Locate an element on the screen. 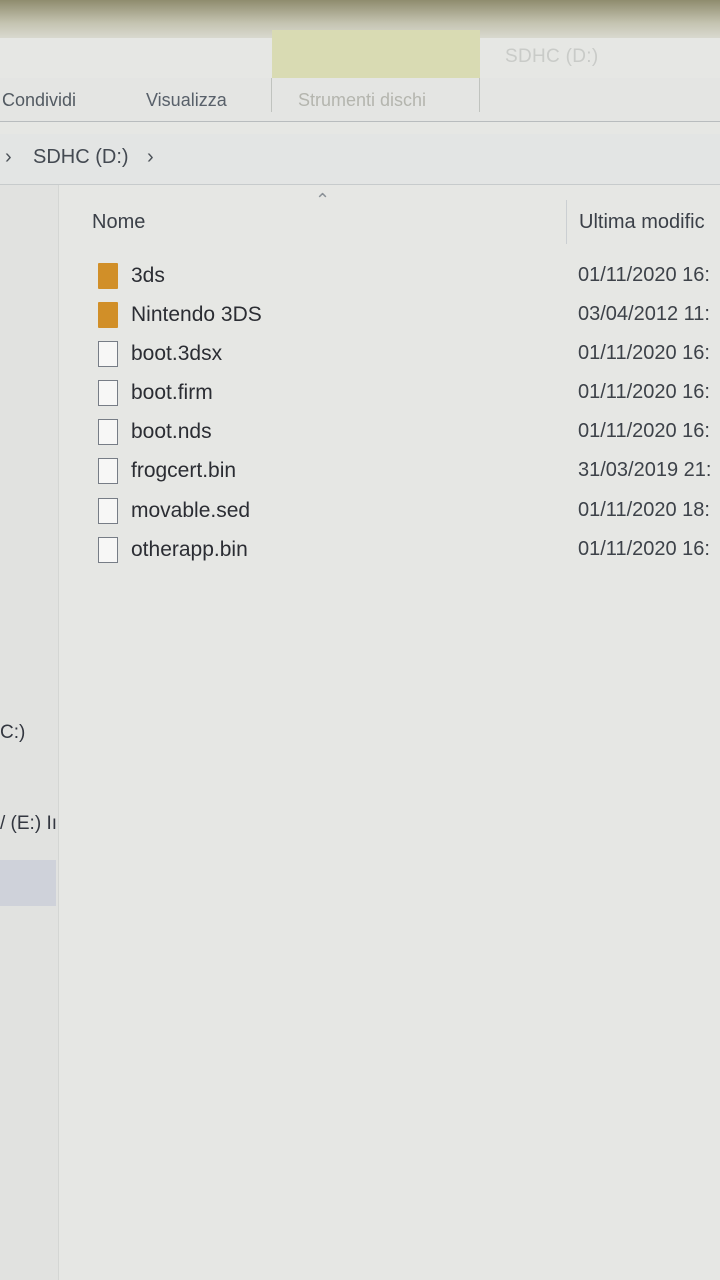 The image size is (720, 1280). file-row: boot.3dsx 01/11/2020 16: is located at coordinates (404, 355).